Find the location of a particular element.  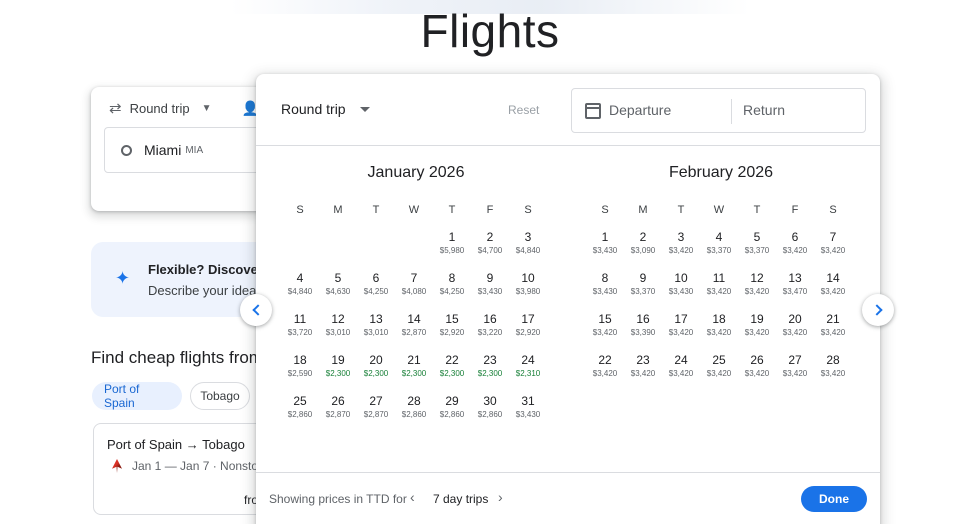

date-range-field: Departure Return is located at coordinates (718, 110).